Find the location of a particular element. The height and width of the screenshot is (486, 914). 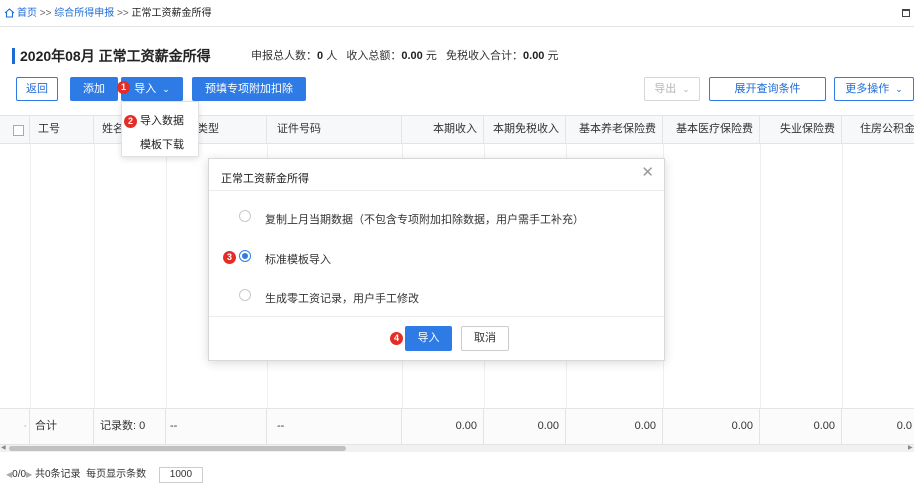

export-button-label: 导出 is located at coordinates (665, 89).